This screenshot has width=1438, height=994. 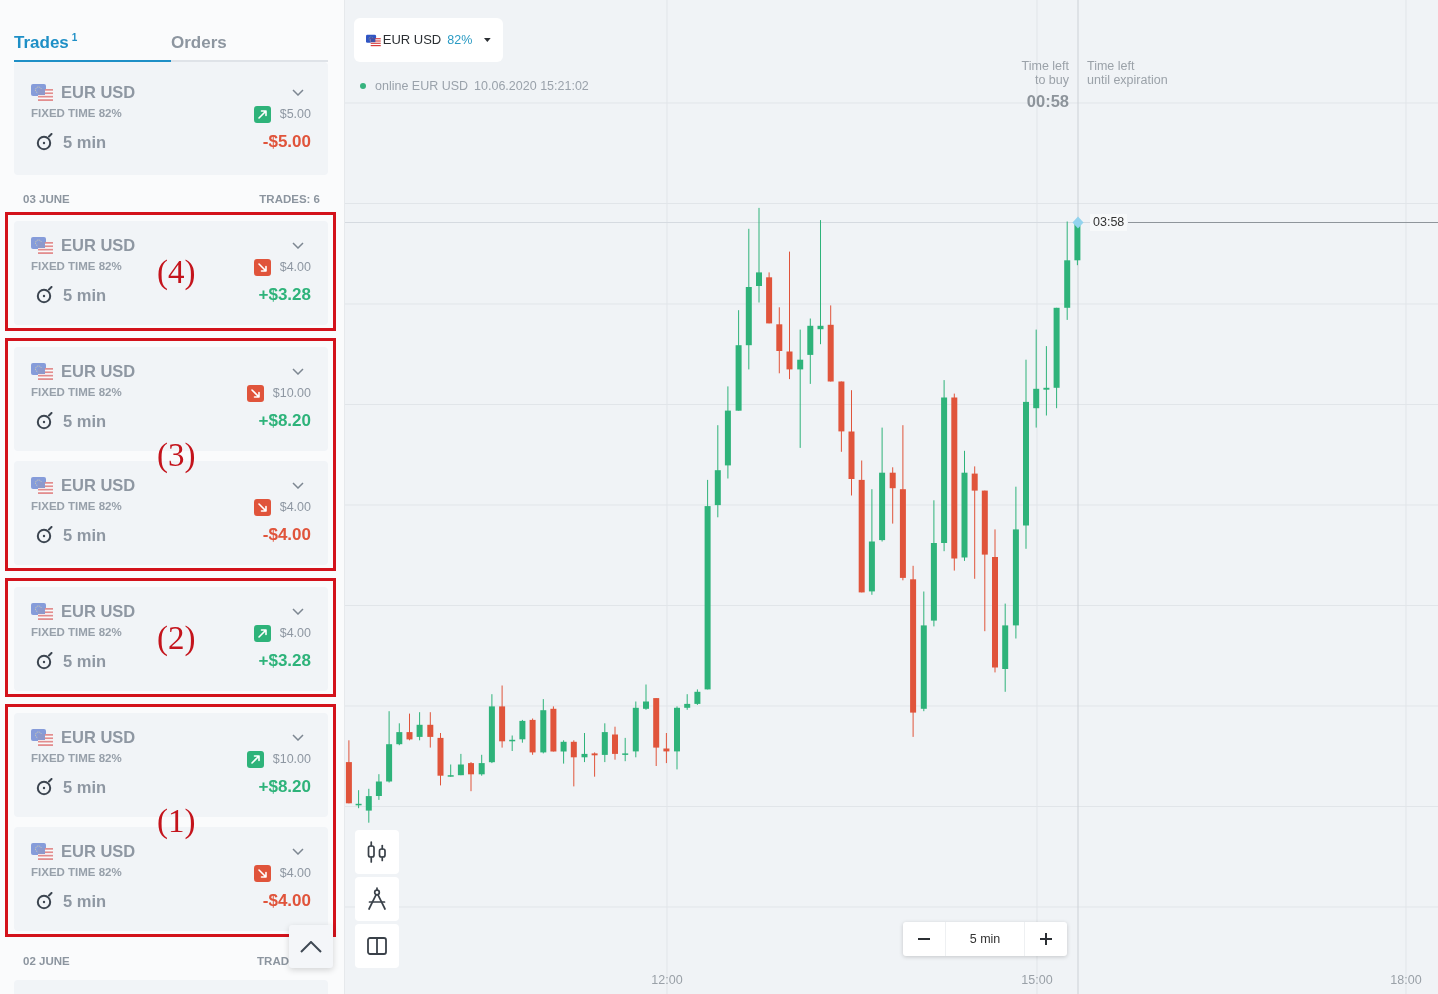 I want to click on axis-label: 12:00, so click(x=667, y=980).